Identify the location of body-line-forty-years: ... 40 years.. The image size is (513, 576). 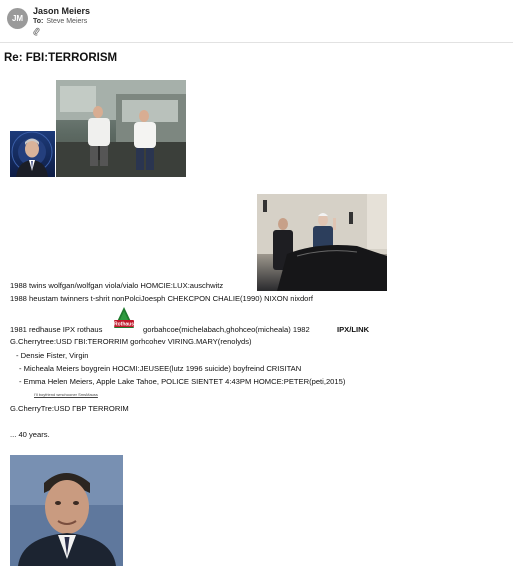
(30, 434).